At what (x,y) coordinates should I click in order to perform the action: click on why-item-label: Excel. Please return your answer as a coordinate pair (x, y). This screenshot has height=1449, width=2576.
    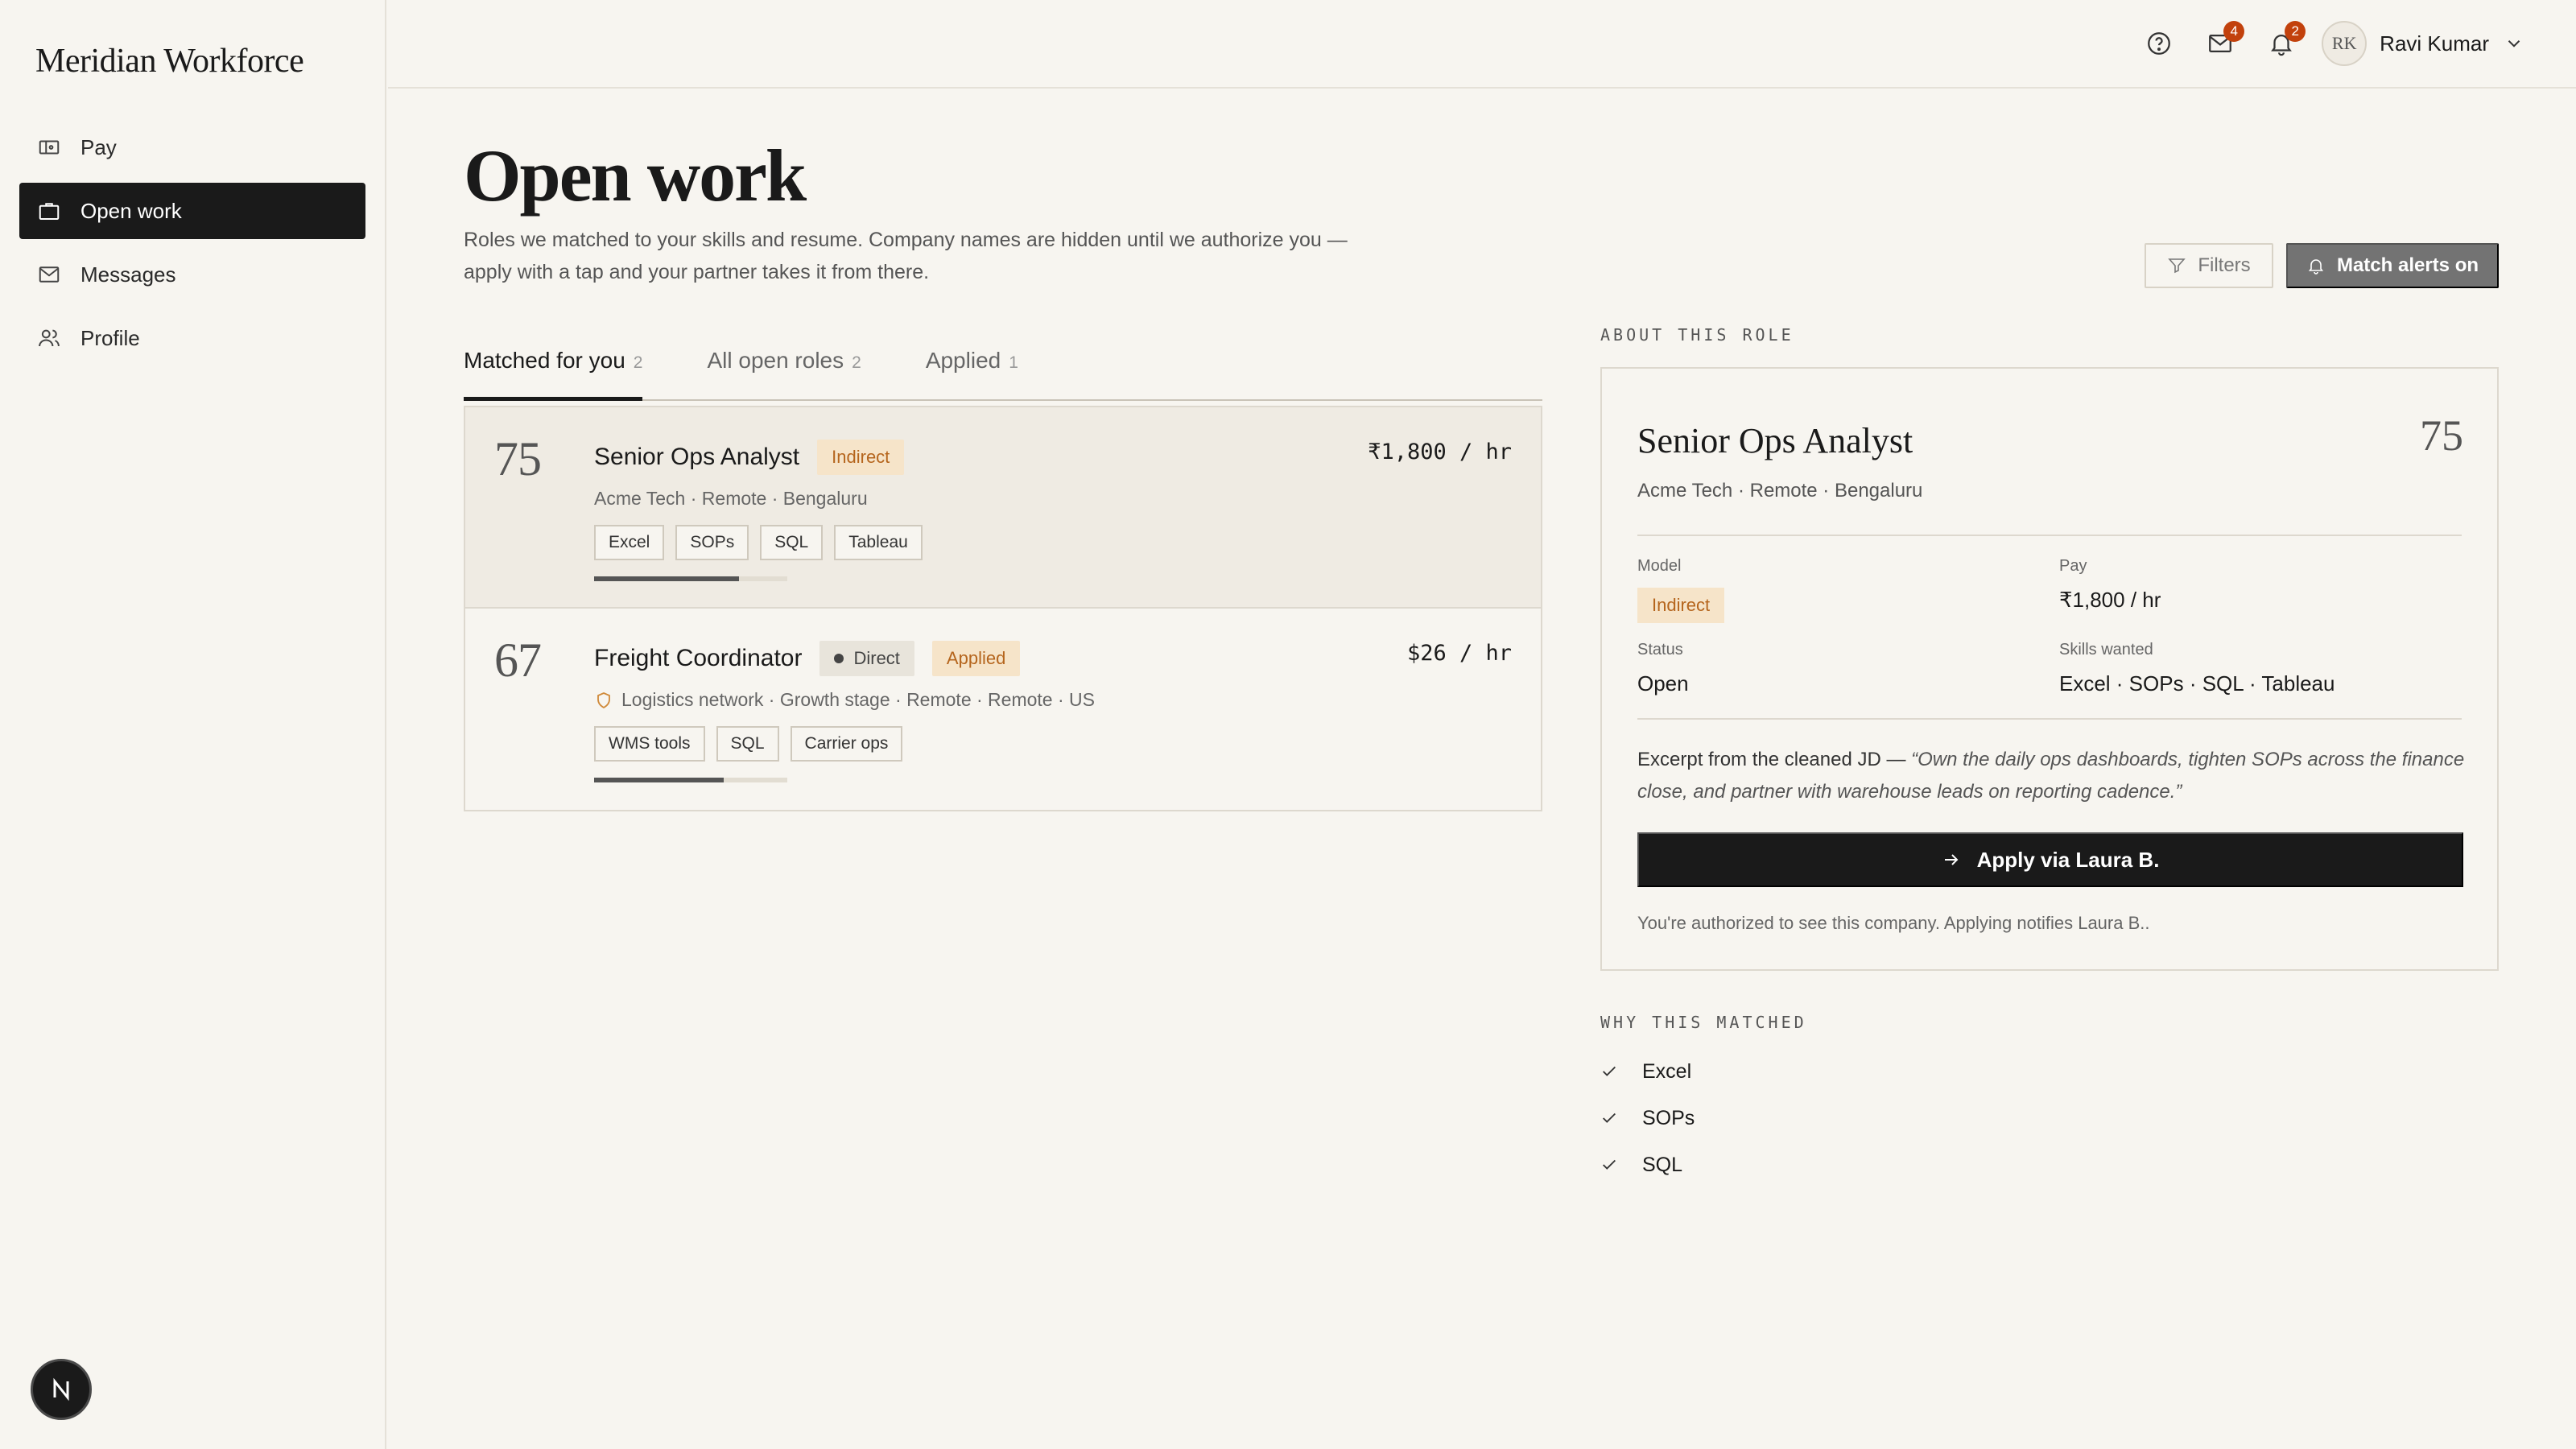
    Looking at the image, I should click on (1667, 1071).